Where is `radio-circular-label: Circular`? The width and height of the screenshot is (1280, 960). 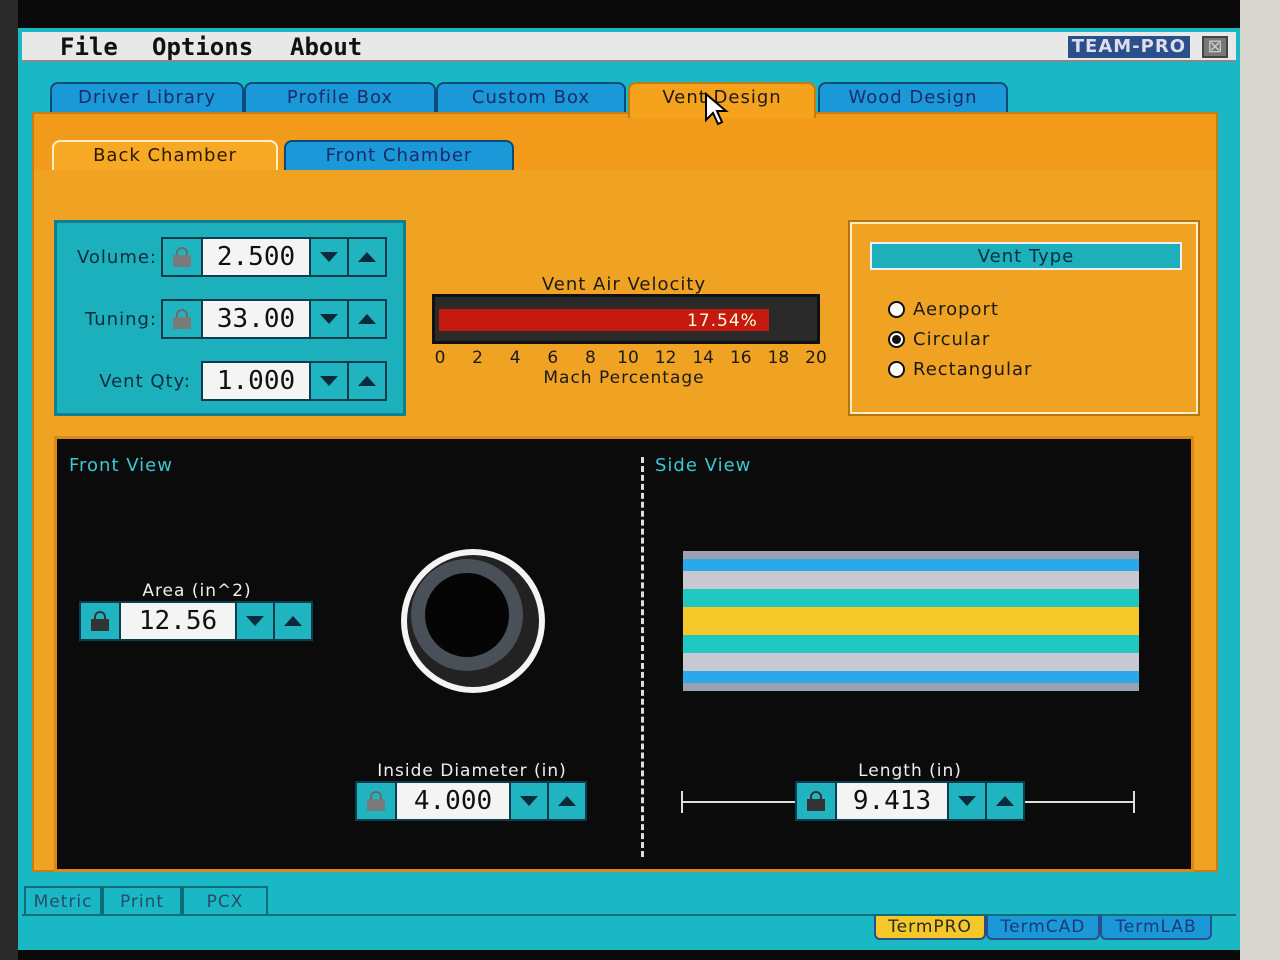 radio-circular-label: Circular is located at coordinates (952, 339).